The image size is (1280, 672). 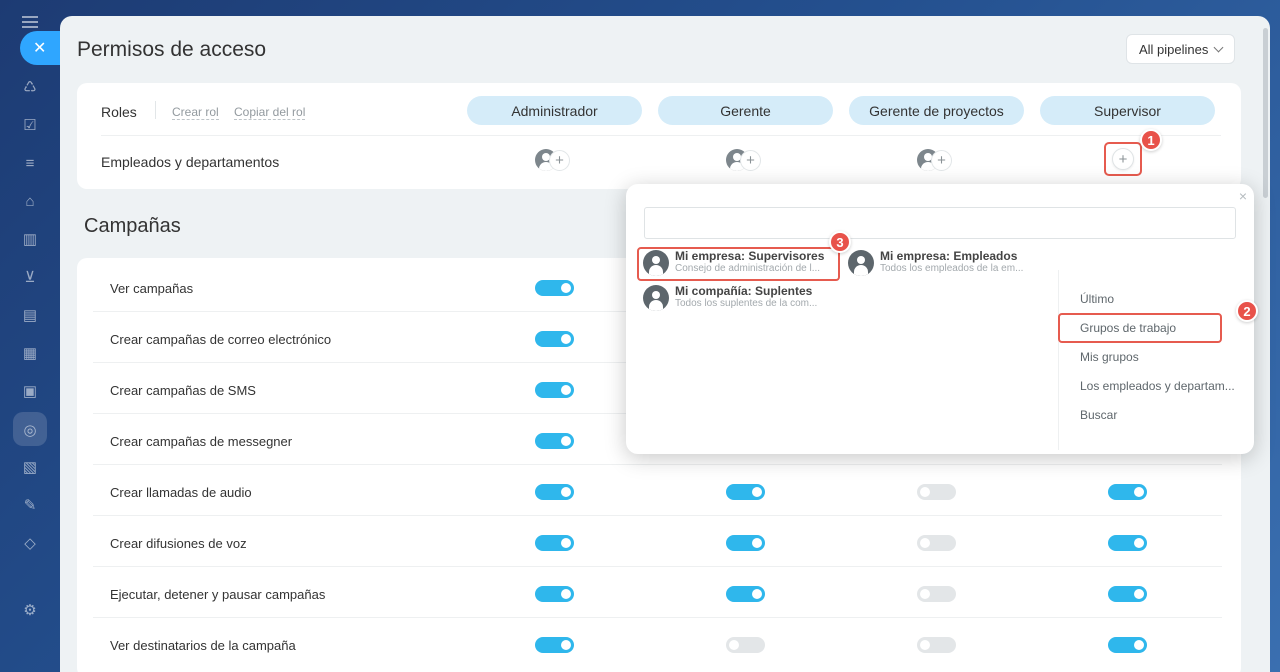 What do you see at coordinates (1265, 113) in the screenshot?
I see `scrollbar` at bounding box center [1265, 113].